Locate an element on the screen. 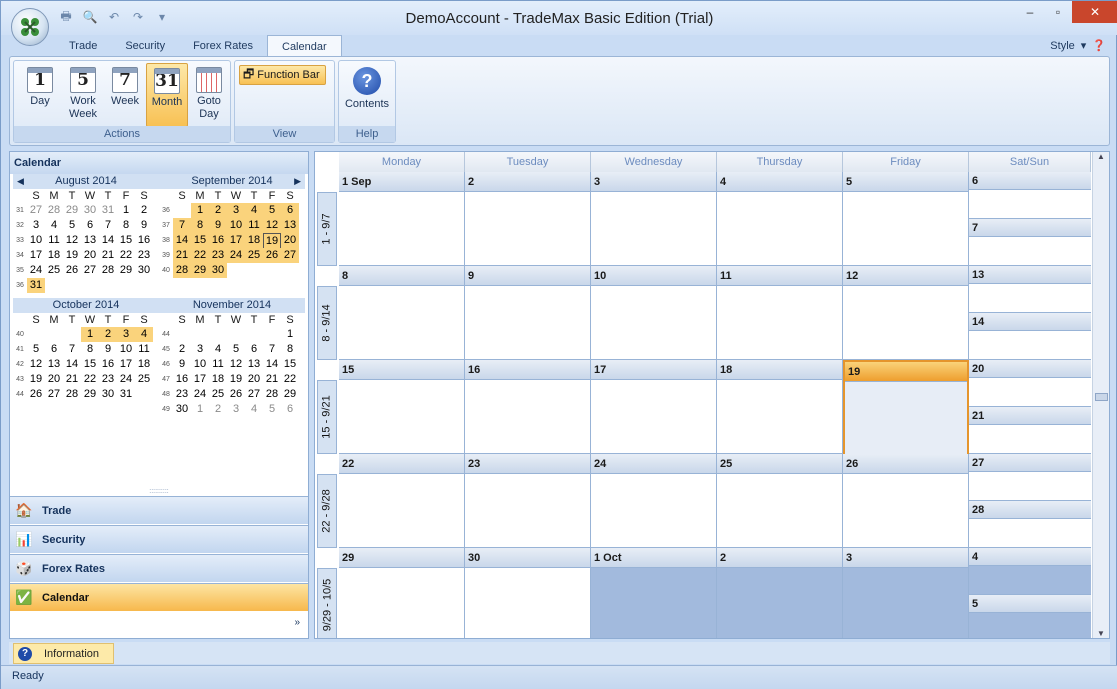 This screenshot has height=689, width=1117. scroll-down-icon: ▼ is located at coordinates (1101, 633).